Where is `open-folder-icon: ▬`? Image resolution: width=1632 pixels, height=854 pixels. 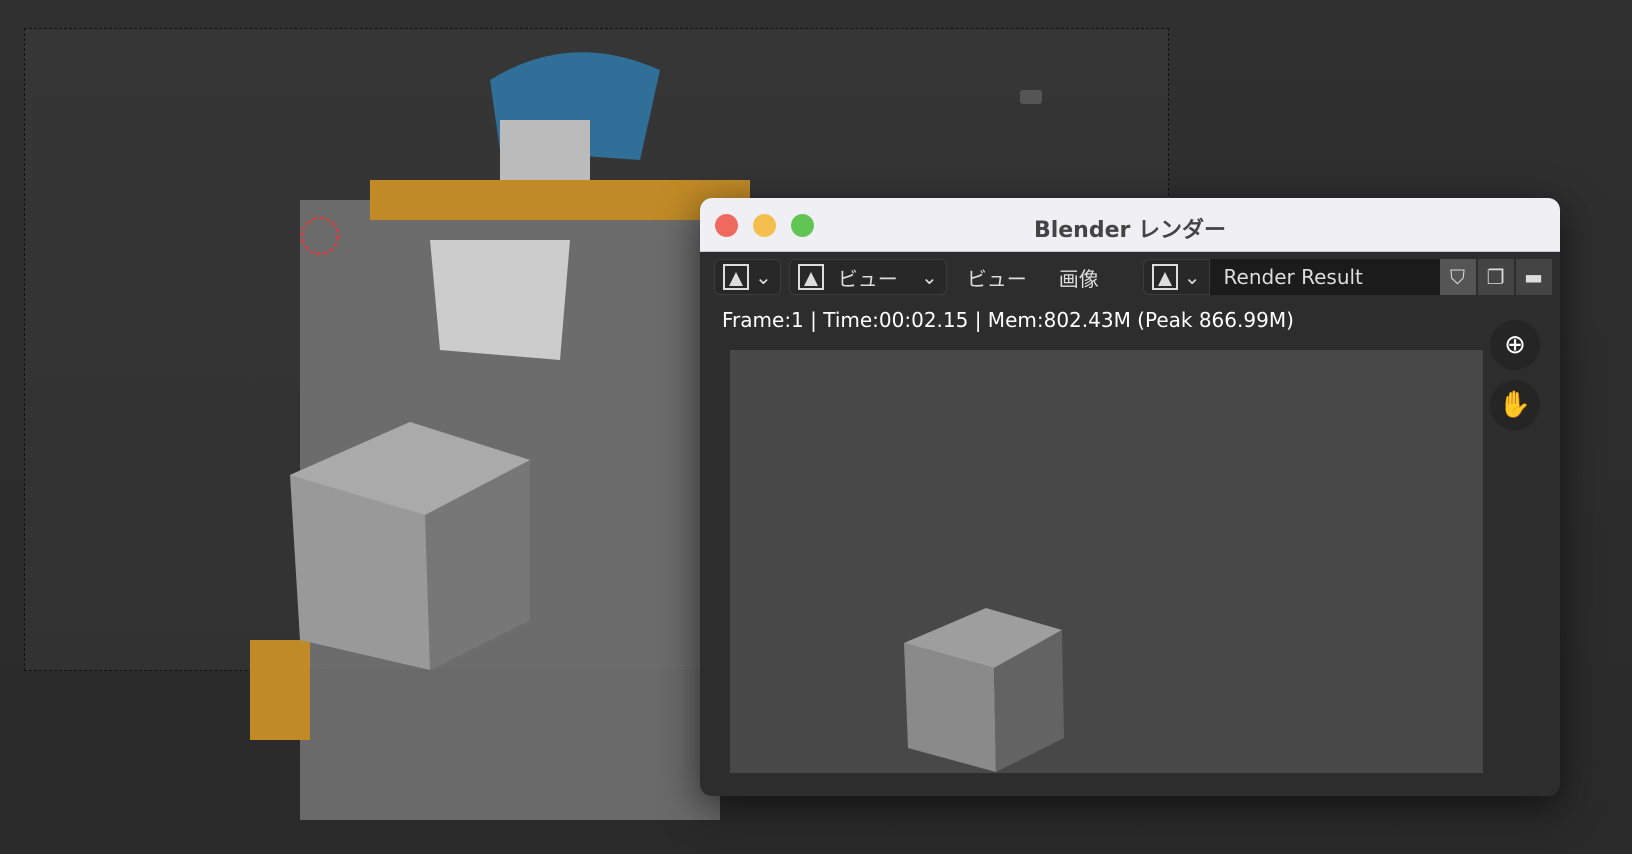
open-folder-icon: ▬ is located at coordinates (1533, 277).